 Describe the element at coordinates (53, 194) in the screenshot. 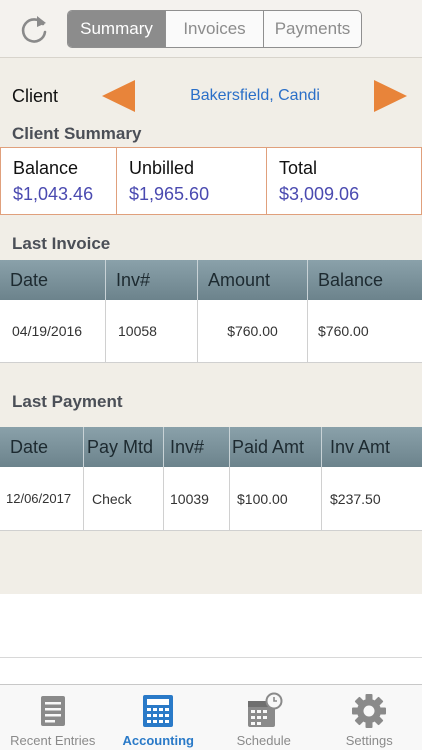

I see `balance-value: $1,043.46` at that location.